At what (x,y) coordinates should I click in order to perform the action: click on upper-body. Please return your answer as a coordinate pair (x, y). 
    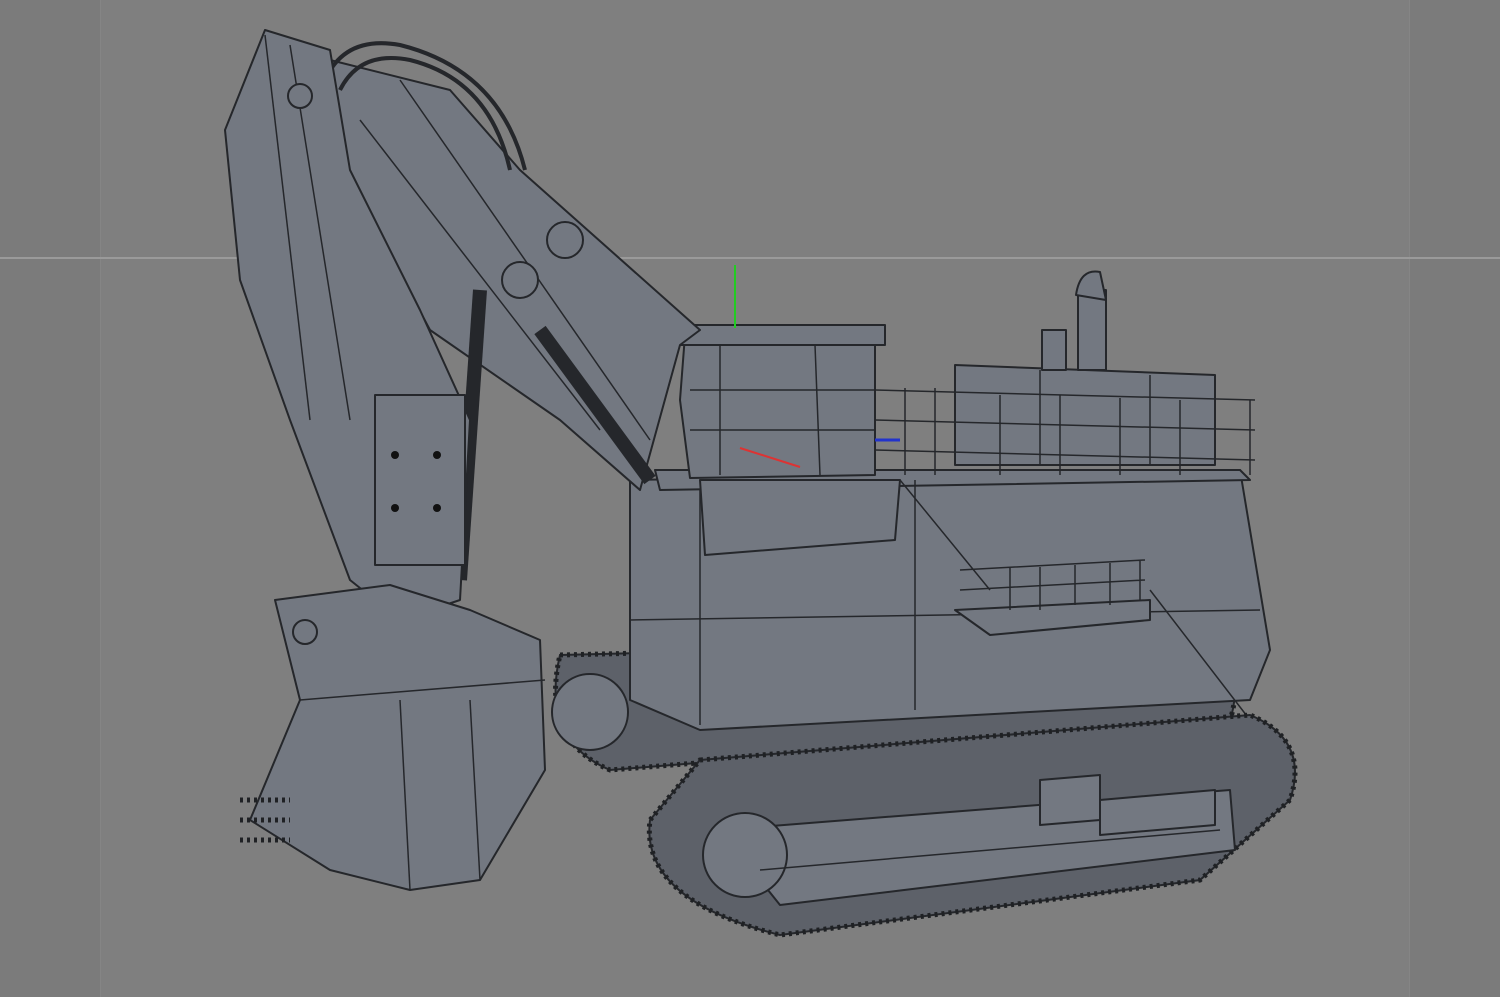
    Looking at the image, I should click on (950, 600).